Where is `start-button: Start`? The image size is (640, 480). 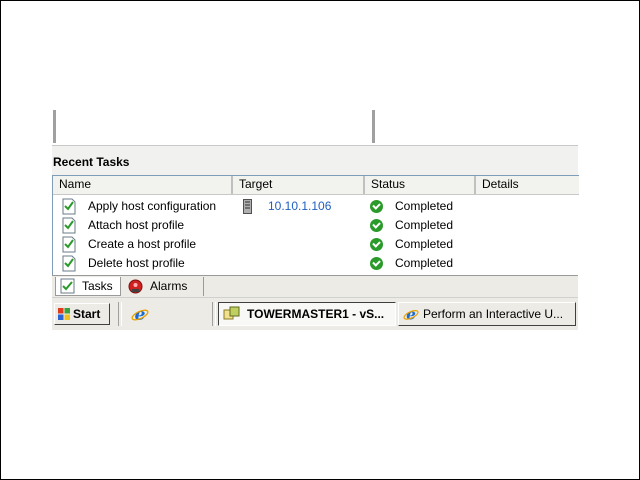 start-button: Start is located at coordinates (82, 314).